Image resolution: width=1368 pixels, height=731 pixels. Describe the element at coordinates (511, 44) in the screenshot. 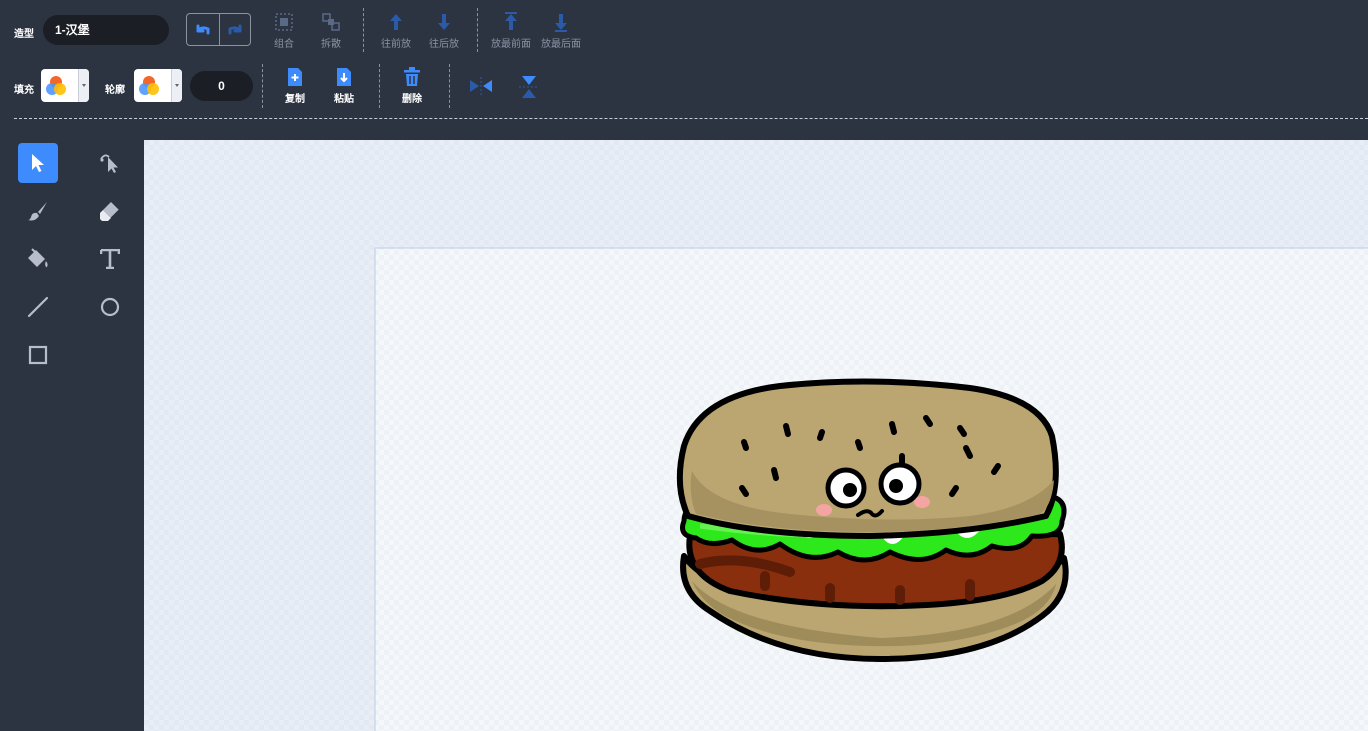

I see `bring-to-front-label: 放最前面` at that location.